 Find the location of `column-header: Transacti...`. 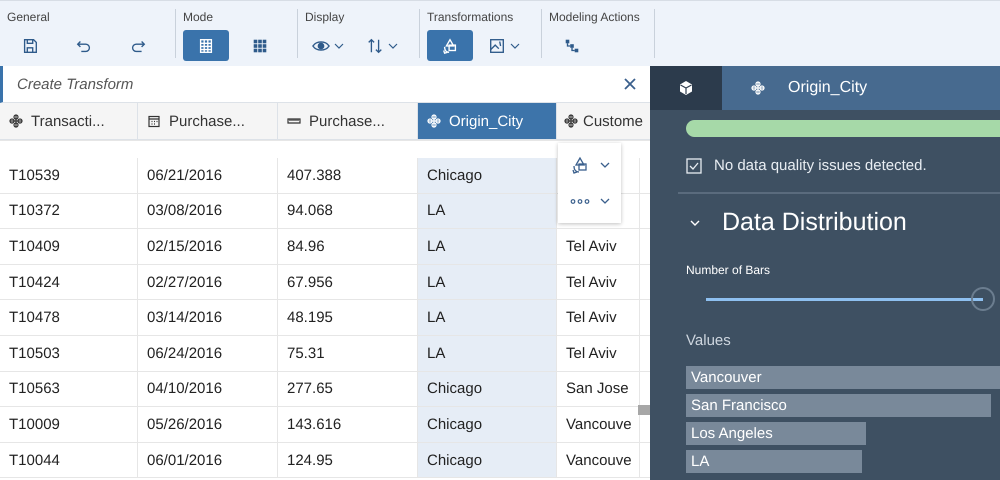

column-header: Transacti... is located at coordinates (69, 121).